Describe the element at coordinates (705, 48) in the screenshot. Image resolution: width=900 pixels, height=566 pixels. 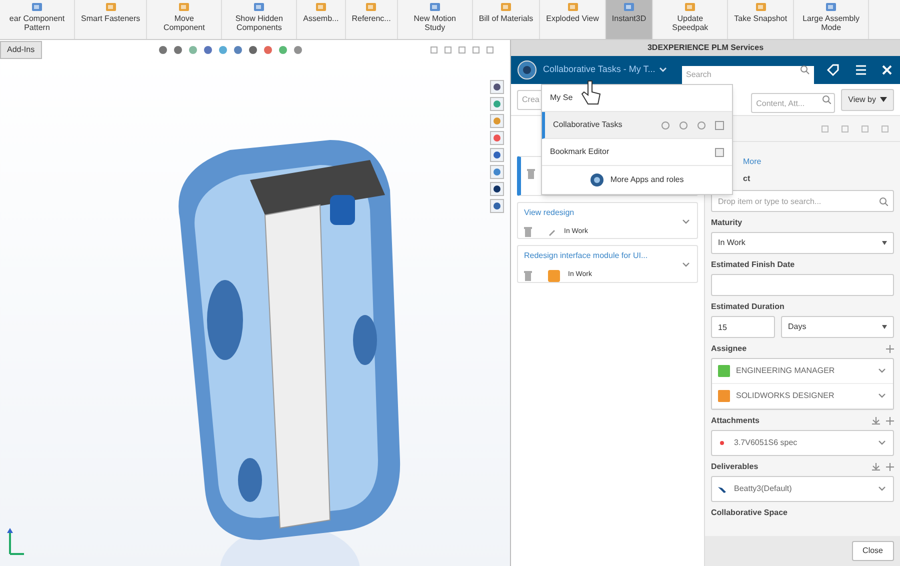
I see `panel-title: 3DEXPERIENCE PLM Services` at that location.